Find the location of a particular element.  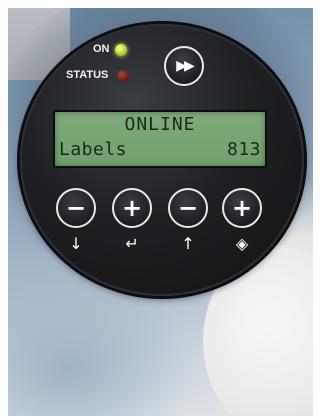

minus-up-button: − is located at coordinates (188, 208).